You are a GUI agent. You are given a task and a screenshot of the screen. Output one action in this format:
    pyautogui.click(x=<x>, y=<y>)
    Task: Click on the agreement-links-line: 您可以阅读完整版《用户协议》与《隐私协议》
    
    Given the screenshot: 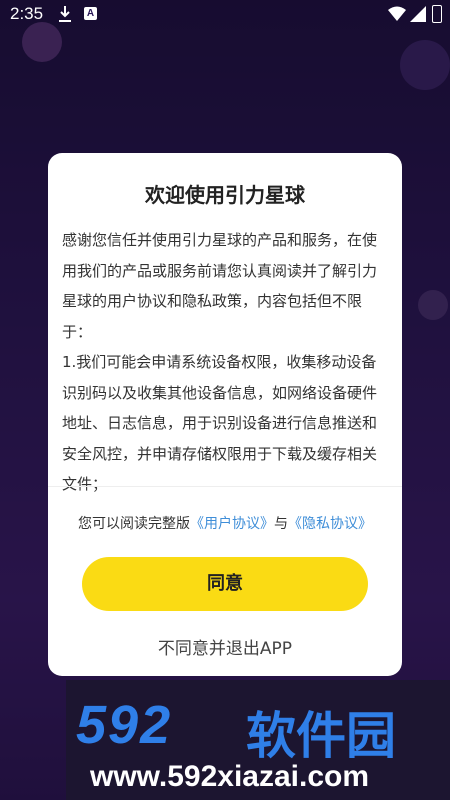 What is the action you would take?
    pyautogui.click(x=225, y=523)
    